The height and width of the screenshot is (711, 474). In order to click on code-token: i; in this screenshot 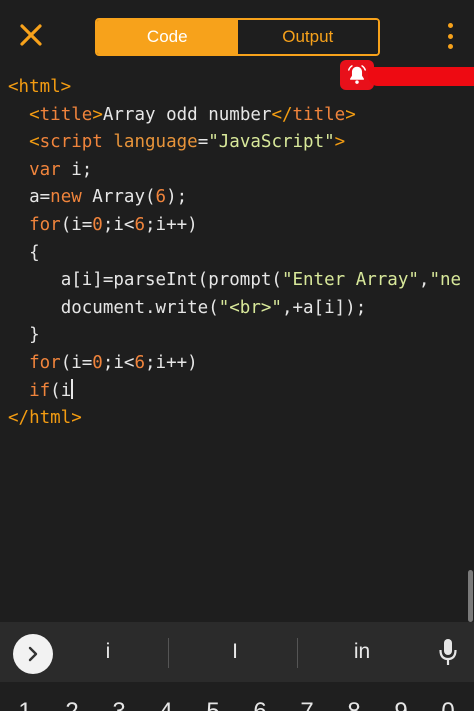, I will do `click(76, 169)`.